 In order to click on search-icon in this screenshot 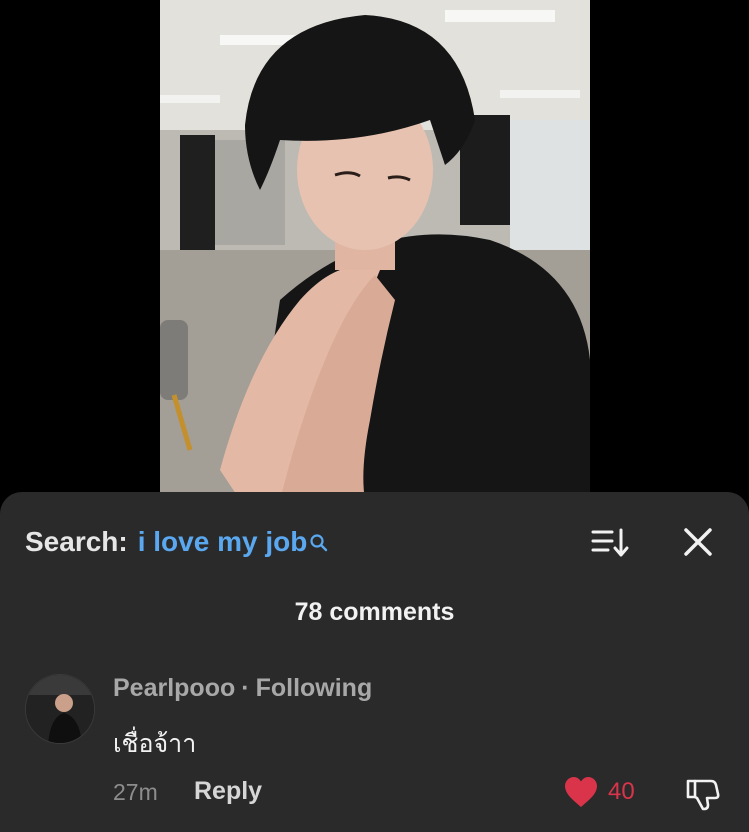, I will do `click(319, 538)`.